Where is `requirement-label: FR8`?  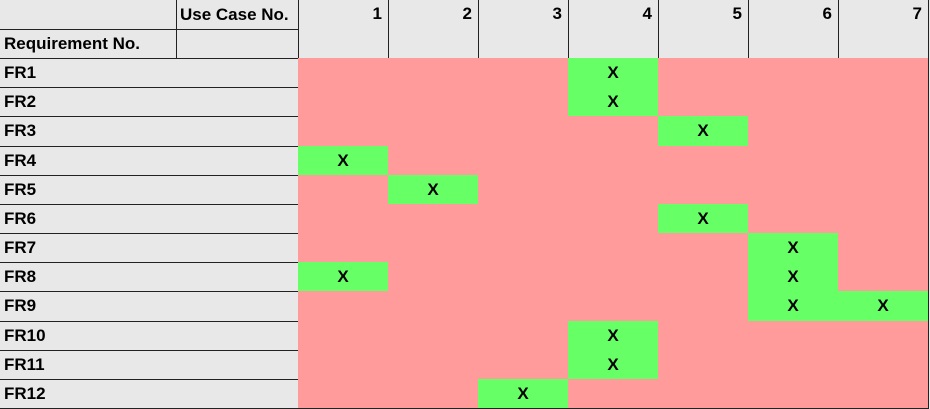
requirement-label: FR8 is located at coordinates (149, 277).